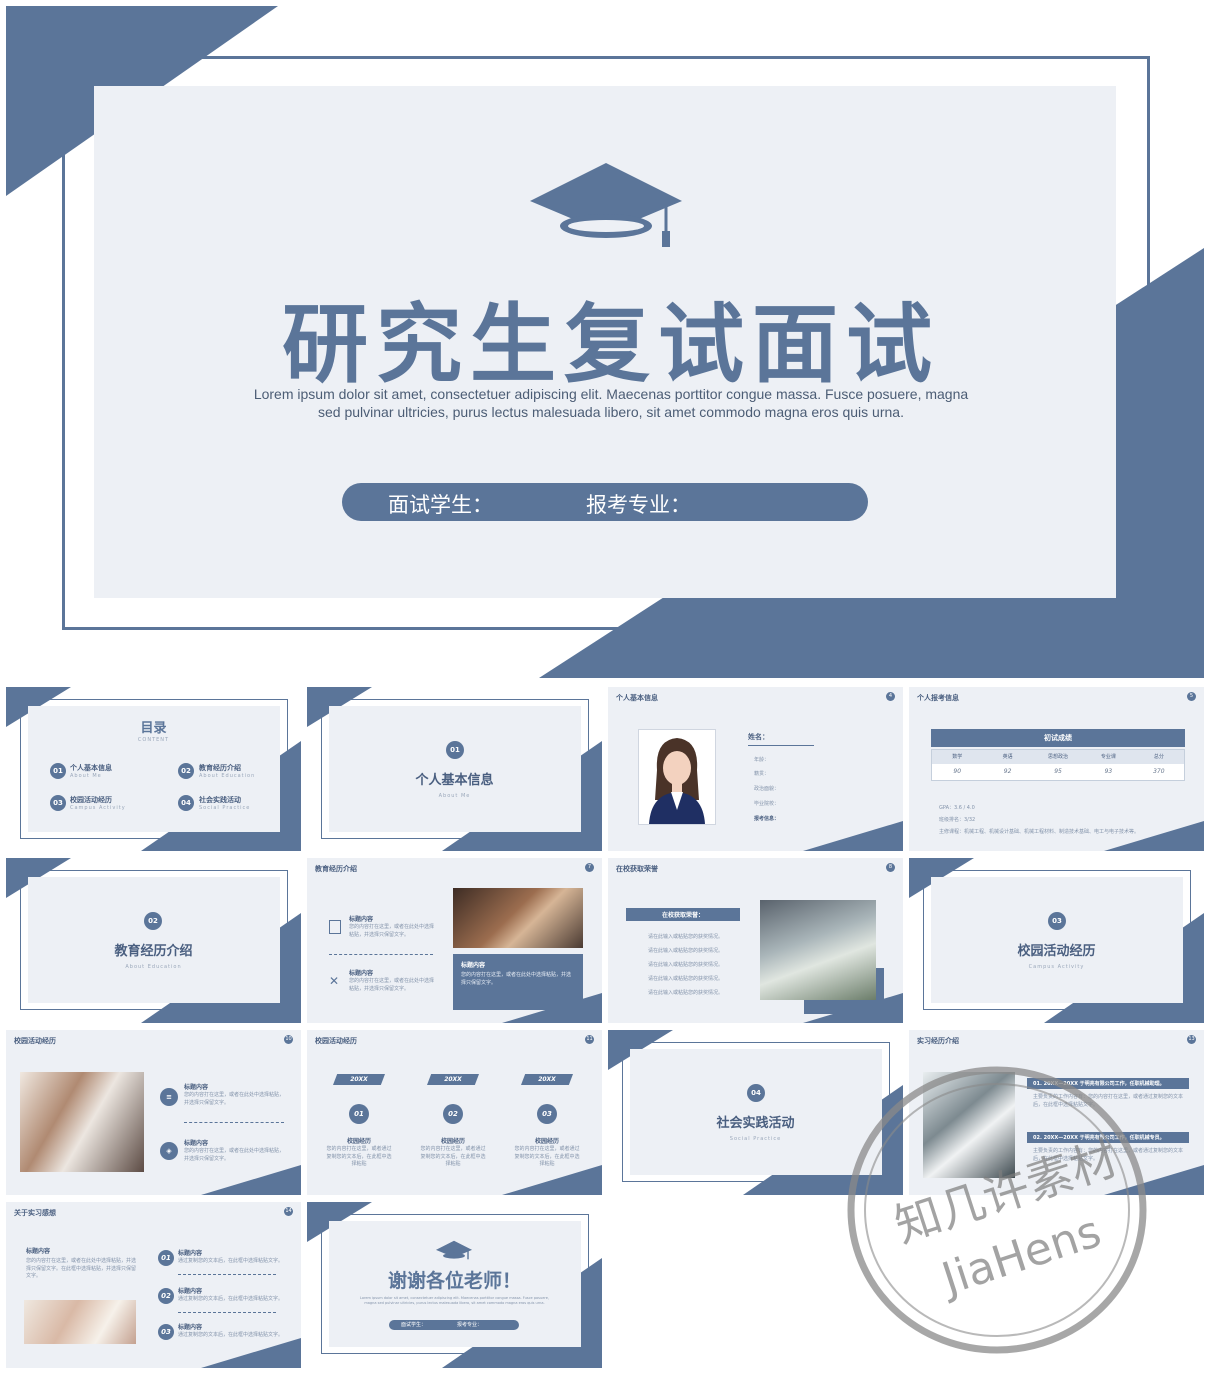 The height and width of the screenshot is (1373, 1210). What do you see at coordinates (1058, 757) in the screenshot?
I see `score-col-header: 思想政治` at bounding box center [1058, 757].